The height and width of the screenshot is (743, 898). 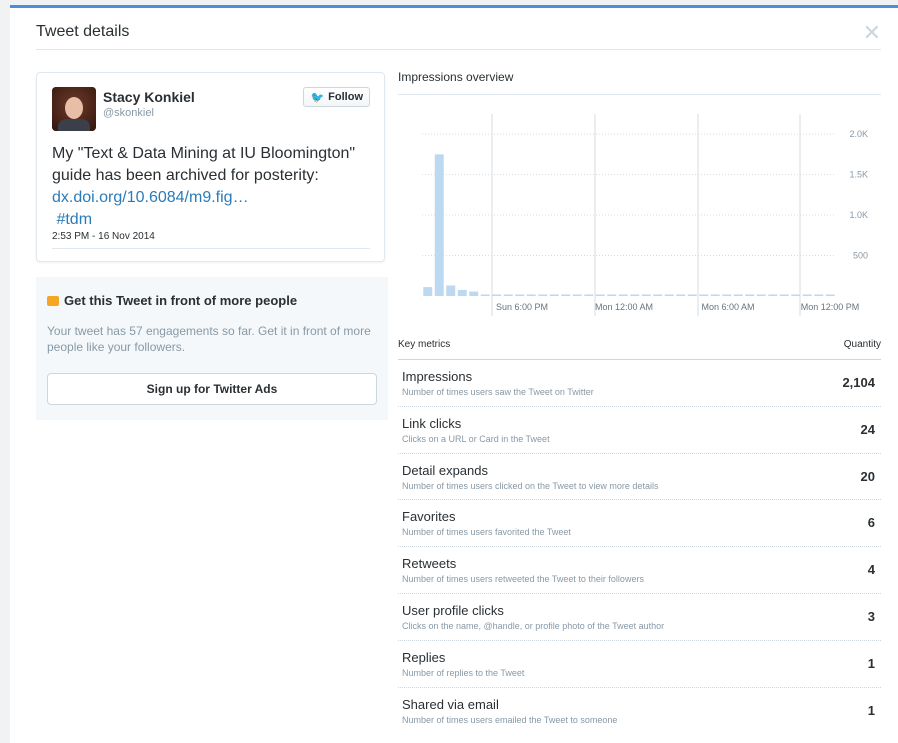 What do you see at coordinates (453, 610) in the screenshot?
I see `metric-label: User profile clicks` at bounding box center [453, 610].